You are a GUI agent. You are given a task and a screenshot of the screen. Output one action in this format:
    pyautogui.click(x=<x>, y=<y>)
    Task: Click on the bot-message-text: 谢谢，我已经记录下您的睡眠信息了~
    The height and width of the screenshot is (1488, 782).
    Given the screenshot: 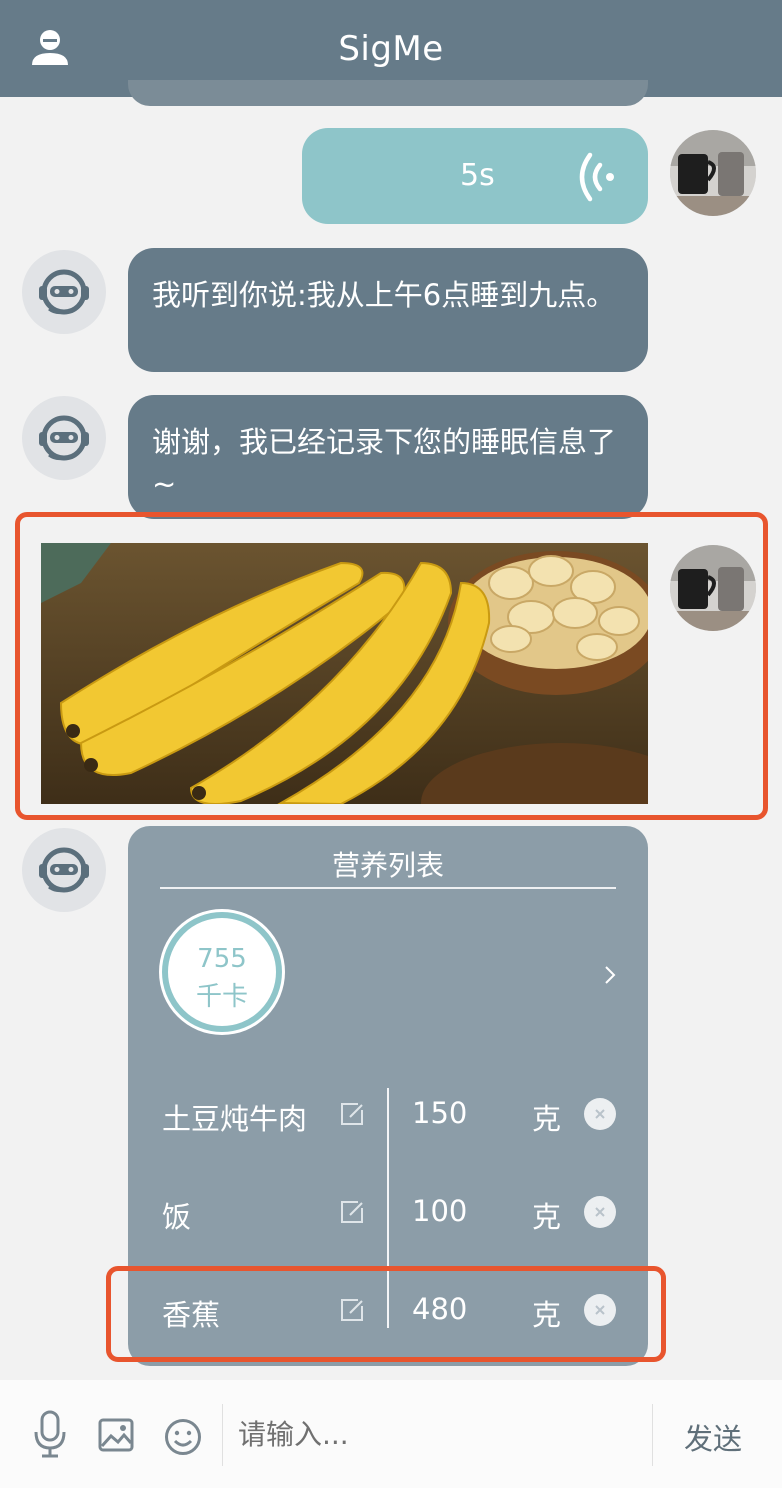 What is the action you would take?
    pyautogui.click(x=384, y=463)
    